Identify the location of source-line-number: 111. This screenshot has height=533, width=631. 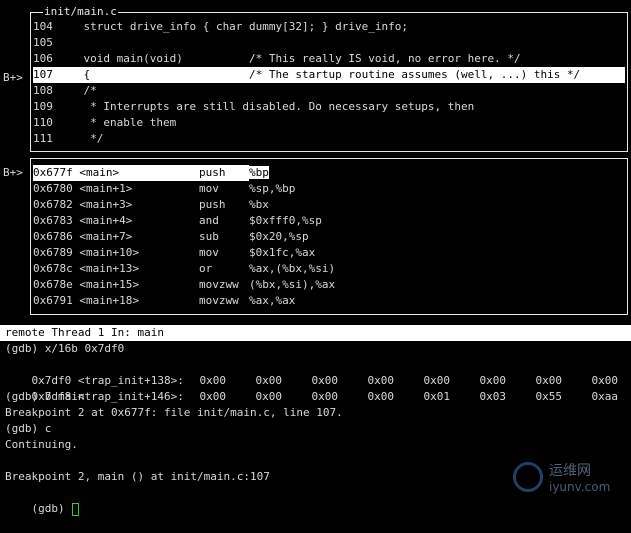
(45, 139).